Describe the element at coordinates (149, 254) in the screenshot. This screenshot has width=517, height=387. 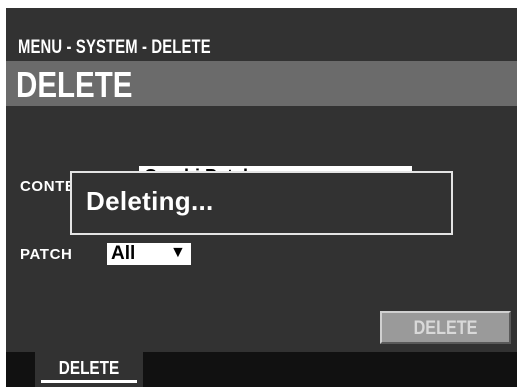
I see `patch-select: All ▼` at that location.